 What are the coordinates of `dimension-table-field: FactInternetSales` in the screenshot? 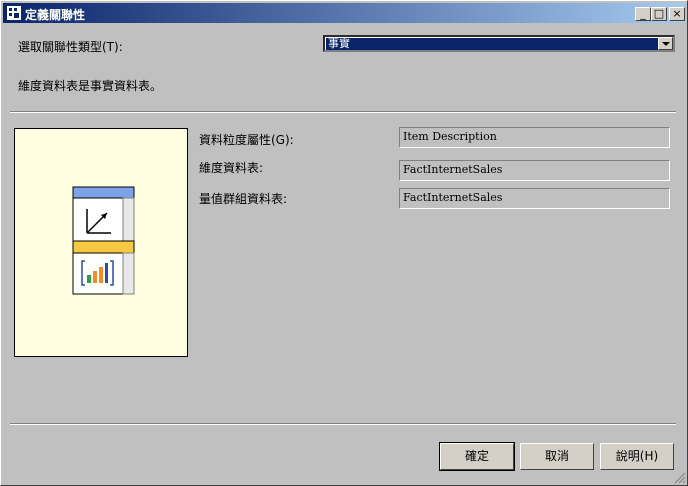 It's located at (534, 170).